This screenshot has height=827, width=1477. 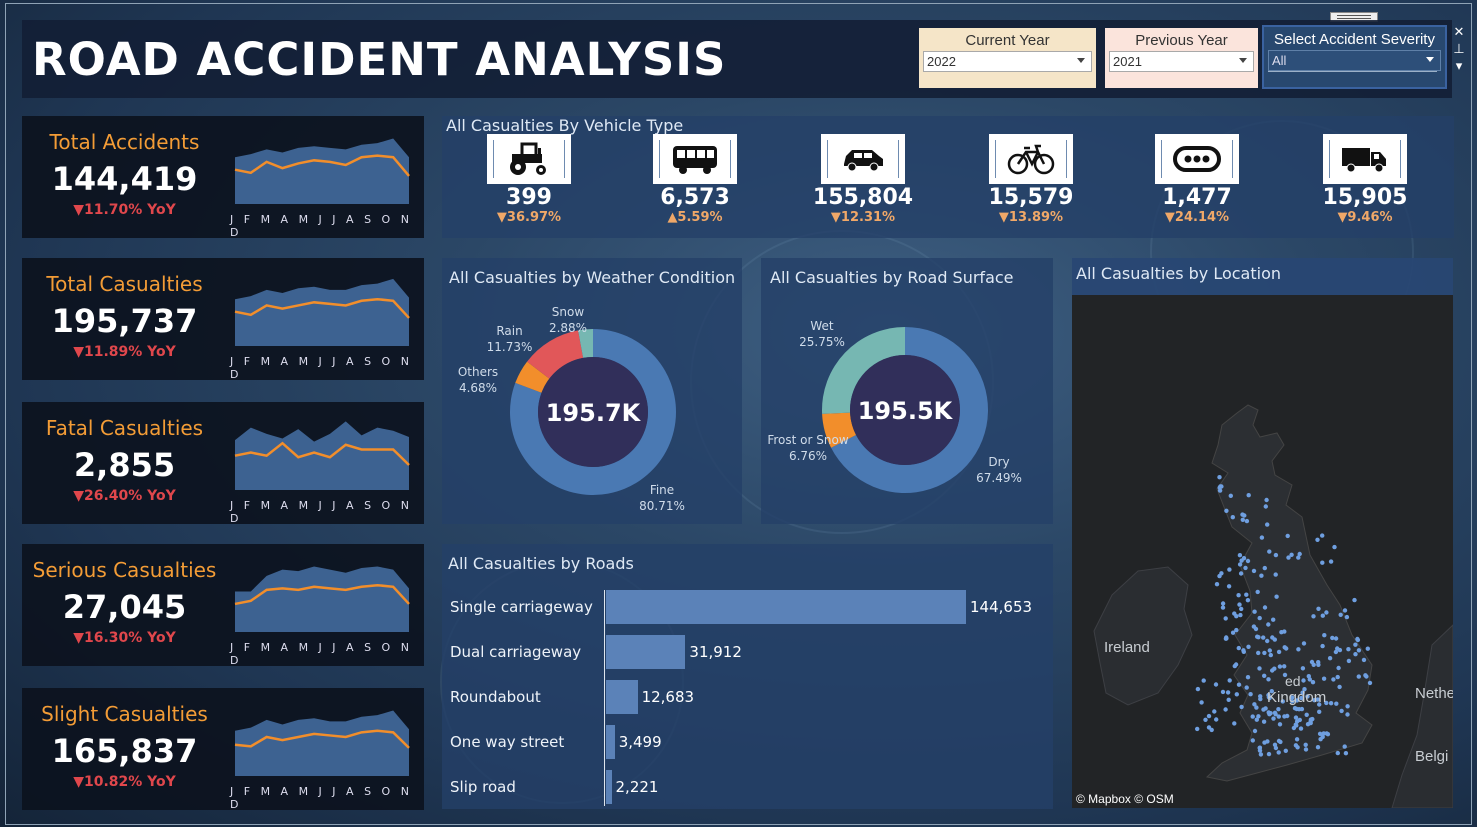 I want to click on donut-label-fine: Fine 80.71%, so click(x=662, y=498).